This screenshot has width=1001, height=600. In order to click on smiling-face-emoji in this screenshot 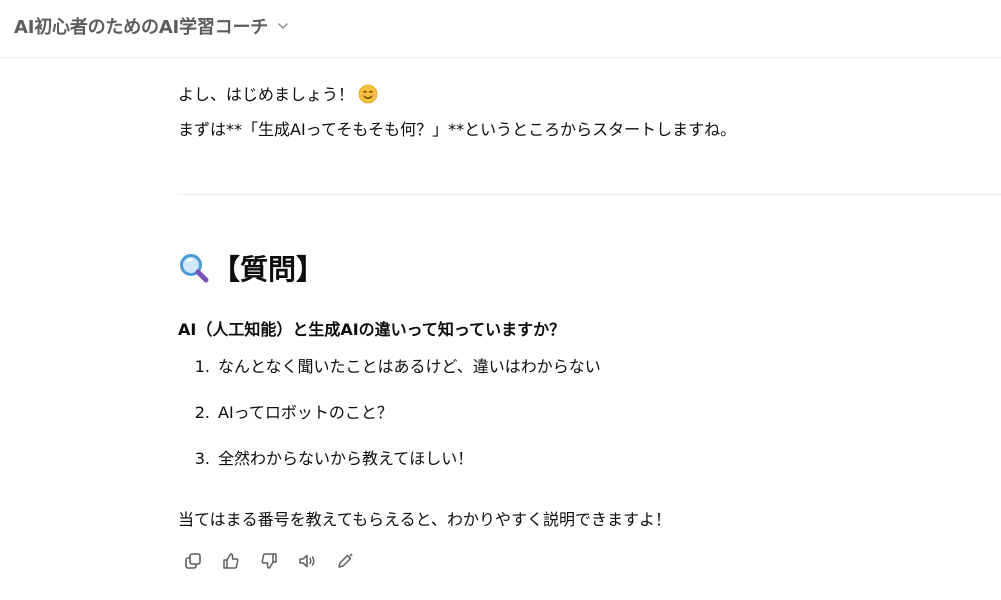, I will do `click(368, 94)`.